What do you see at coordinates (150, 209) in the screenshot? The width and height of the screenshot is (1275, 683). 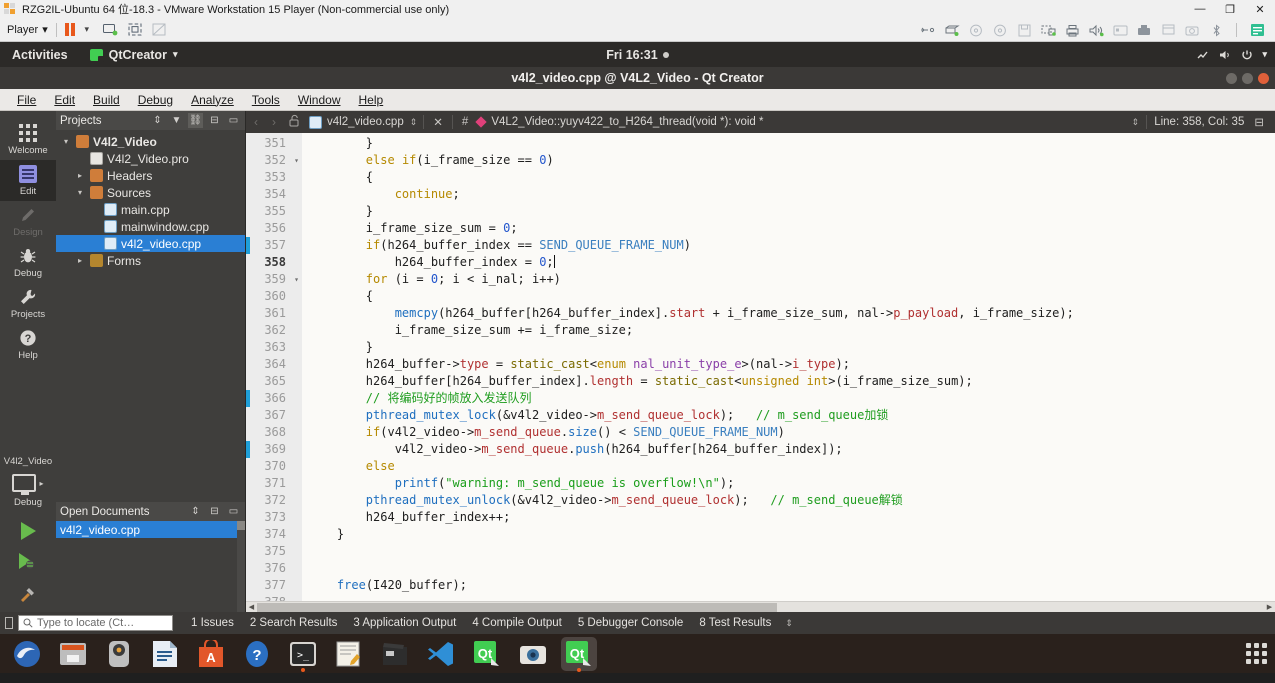 I see `tree-item-main-cpp: main.cpp` at bounding box center [150, 209].